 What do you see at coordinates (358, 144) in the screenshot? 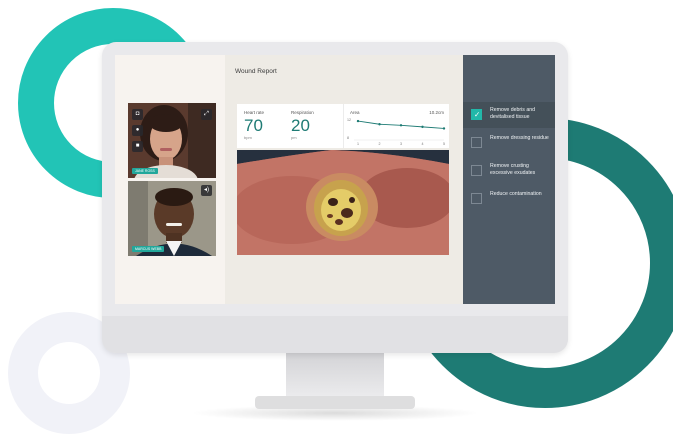
I see `x-tick-label: 1` at bounding box center [358, 144].